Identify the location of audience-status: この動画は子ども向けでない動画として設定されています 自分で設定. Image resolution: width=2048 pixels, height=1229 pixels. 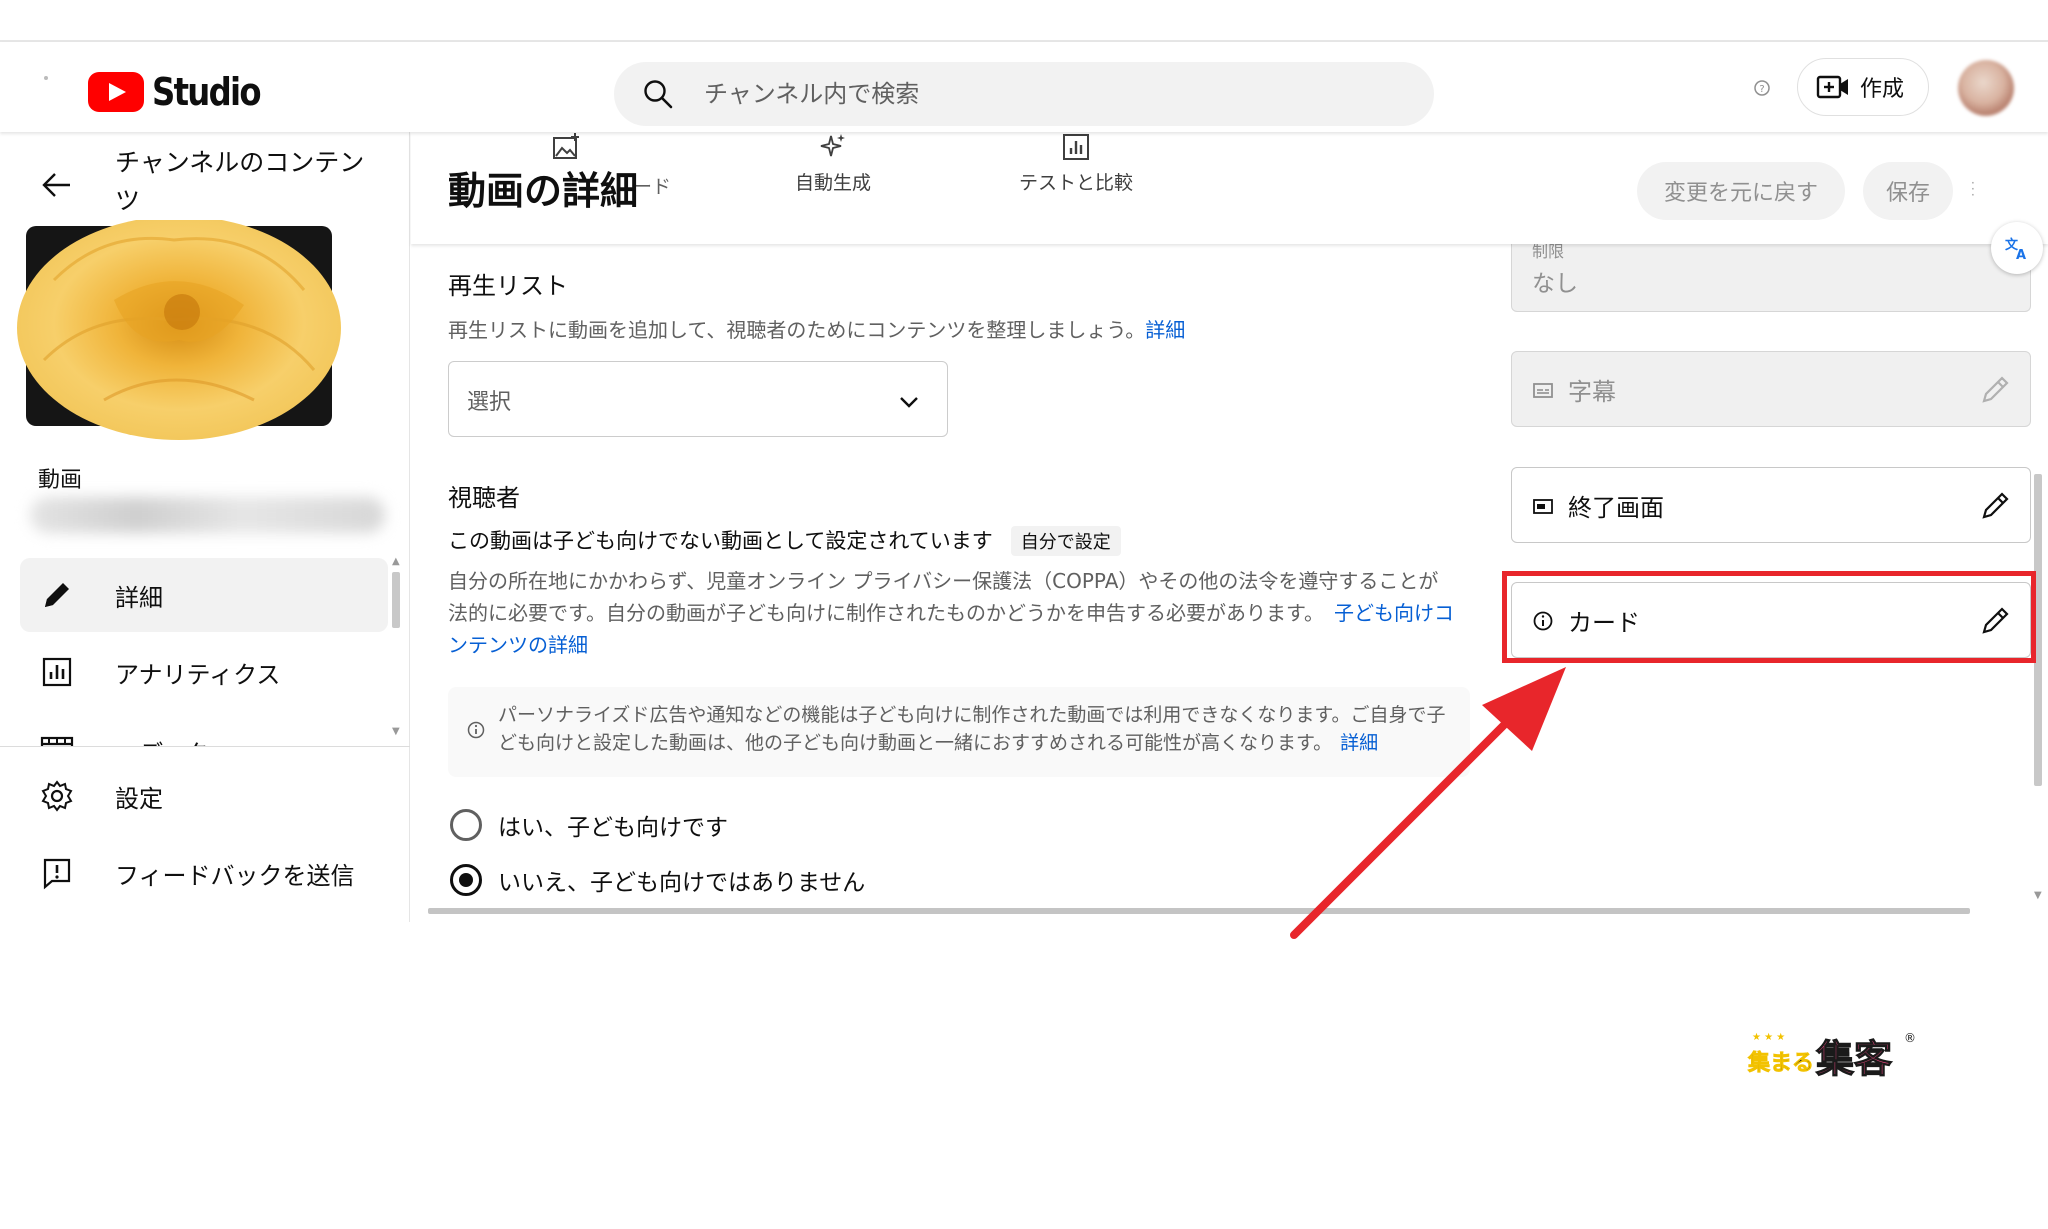
(784, 540).